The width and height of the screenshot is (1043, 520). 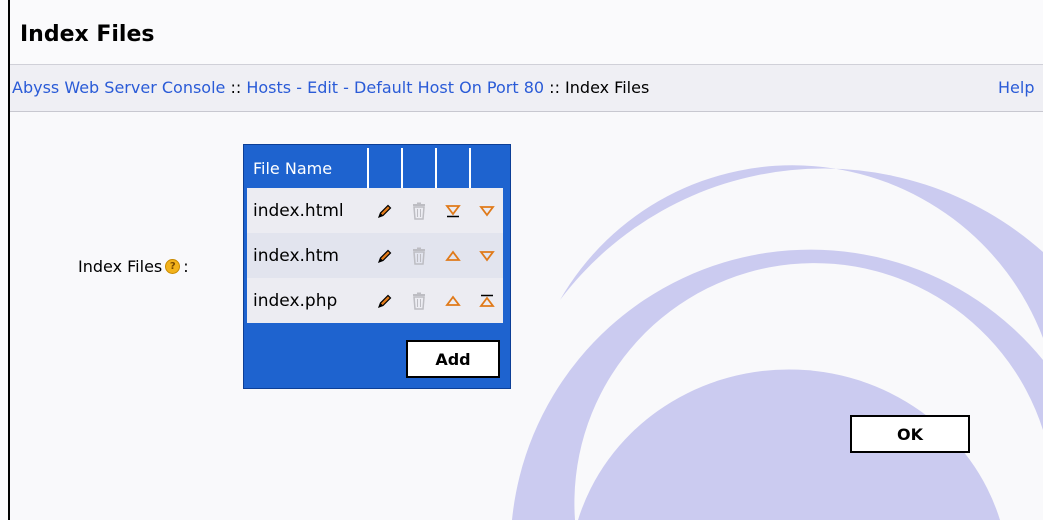 What do you see at coordinates (607, 87) in the screenshot?
I see `breadcrumb-current: Index Files` at bounding box center [607, 87].